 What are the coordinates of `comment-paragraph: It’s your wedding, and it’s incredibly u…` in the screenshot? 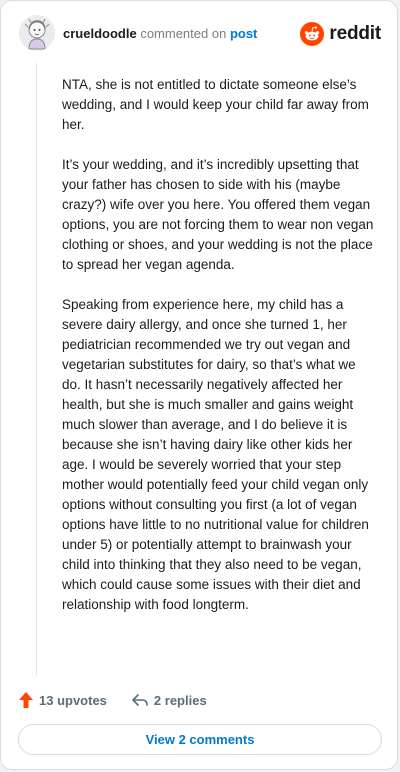 It's located at (218, 214).